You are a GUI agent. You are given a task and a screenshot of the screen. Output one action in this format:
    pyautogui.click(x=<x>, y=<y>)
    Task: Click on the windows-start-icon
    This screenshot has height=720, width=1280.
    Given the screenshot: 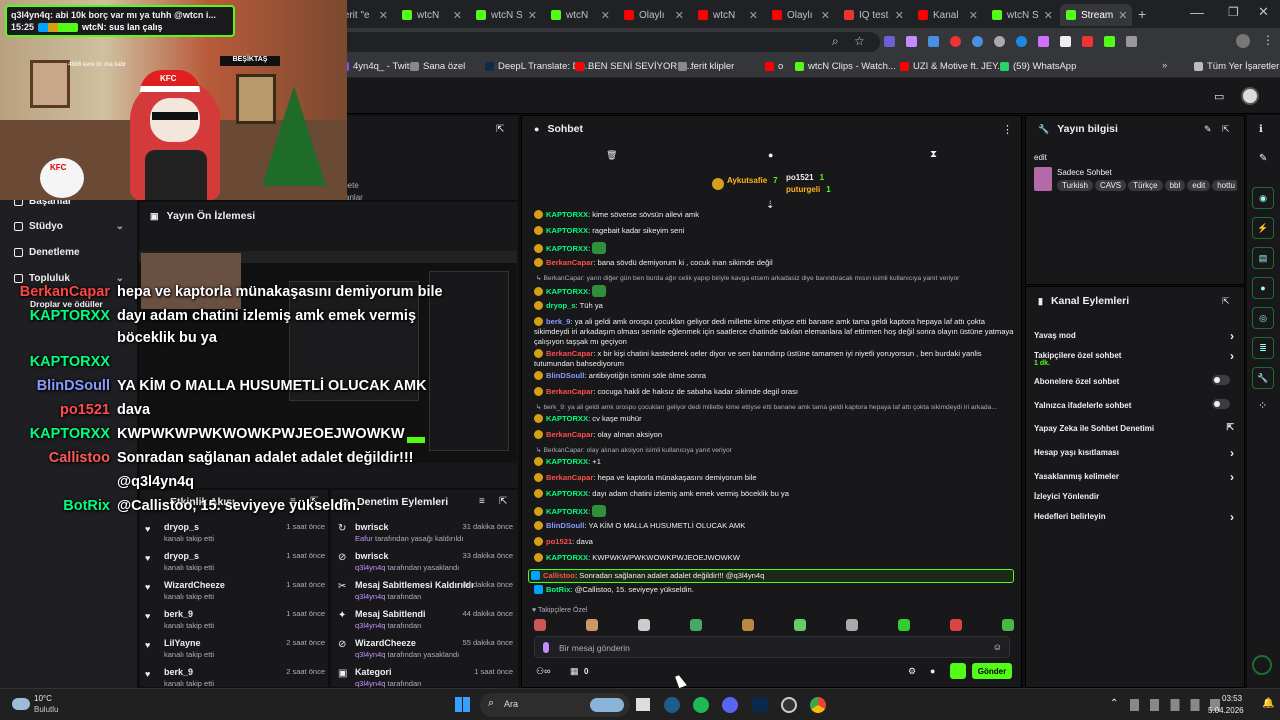 What is the action you would take?
    pyautogui.click(x=462, y=704)
    